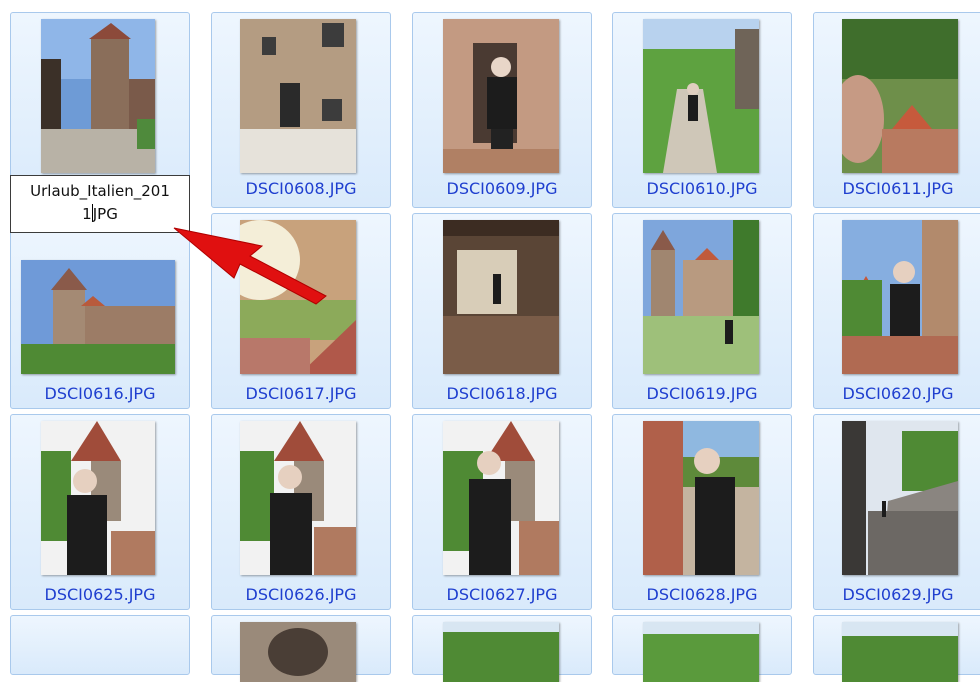  What do you see at coordinates (900, 96) in the screenshot?
I see `selfie-rooftops-thumbnail-icon` at bounding box center [900, 96].